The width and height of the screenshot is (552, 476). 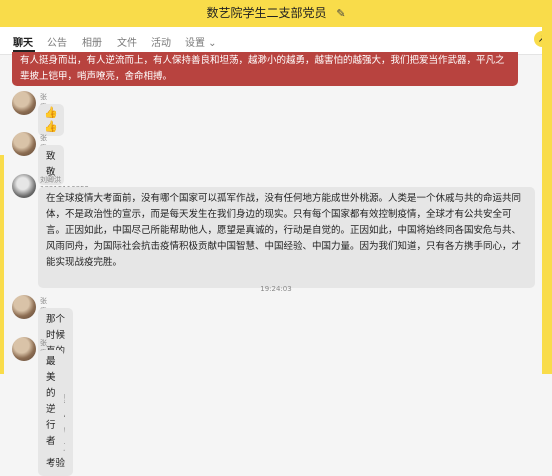 I want to click on message-bubble: 最美的逆行者, so click(x=51, y=402).